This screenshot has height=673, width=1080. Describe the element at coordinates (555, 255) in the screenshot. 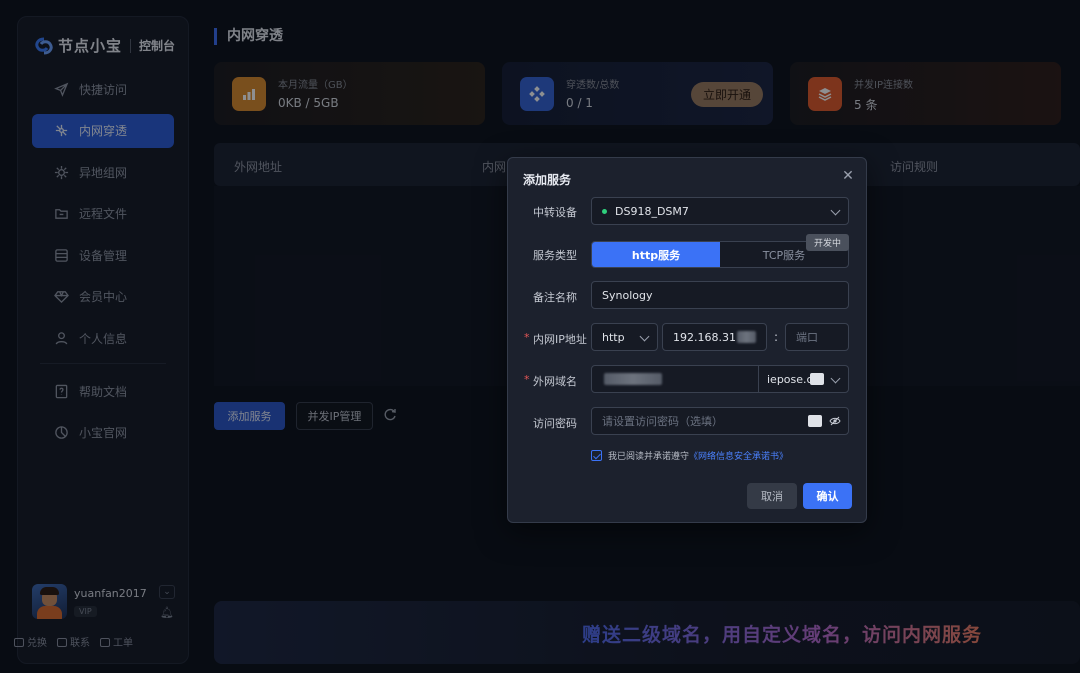

I see `service-type-label: 服务类型` at that location.